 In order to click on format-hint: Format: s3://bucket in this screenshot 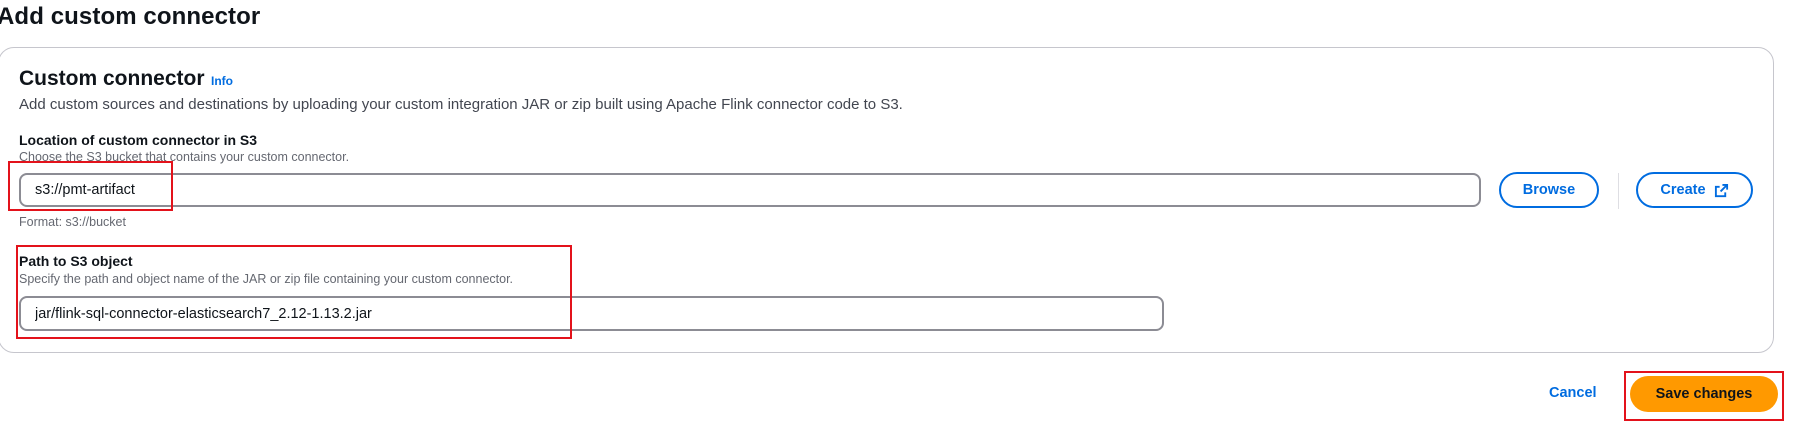, I will do `click(72, 222)`.